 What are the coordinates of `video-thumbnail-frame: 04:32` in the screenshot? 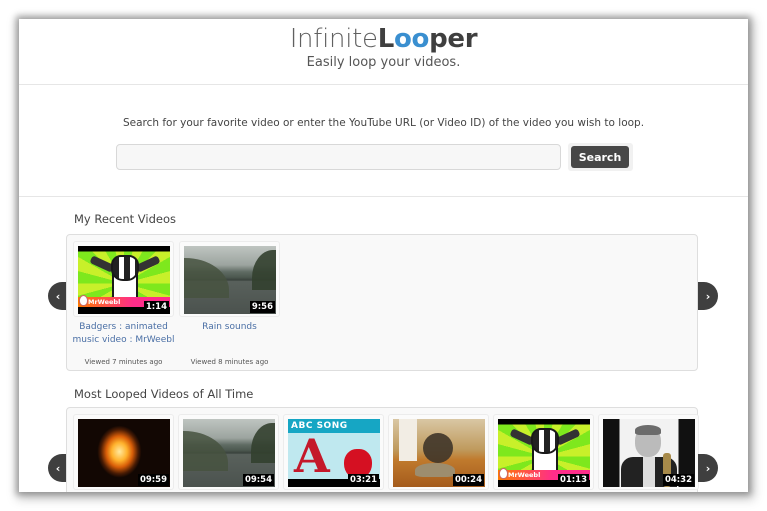 It's located at (648, 452).